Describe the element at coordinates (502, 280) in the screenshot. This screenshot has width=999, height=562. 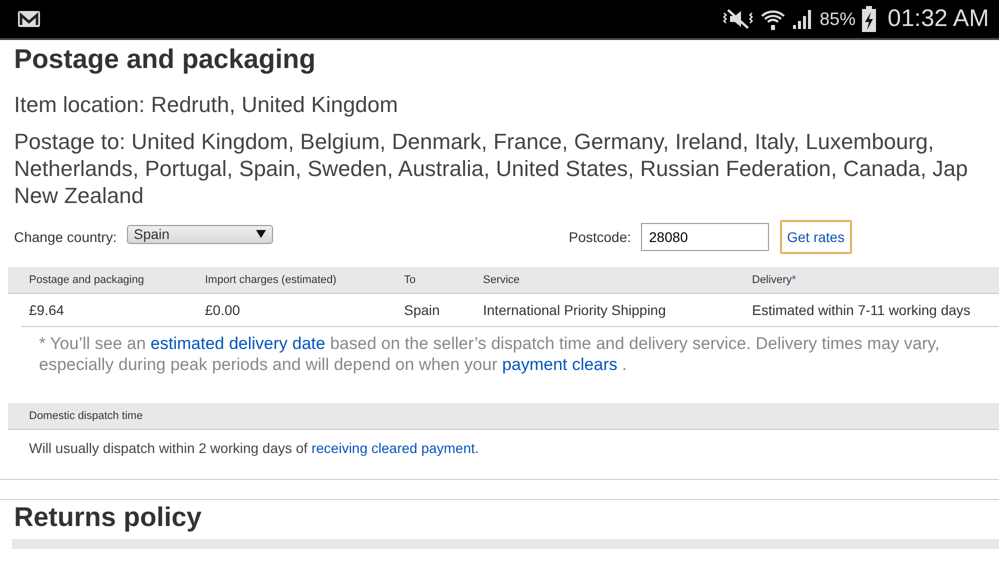
I see `column-header: Service` at that location.